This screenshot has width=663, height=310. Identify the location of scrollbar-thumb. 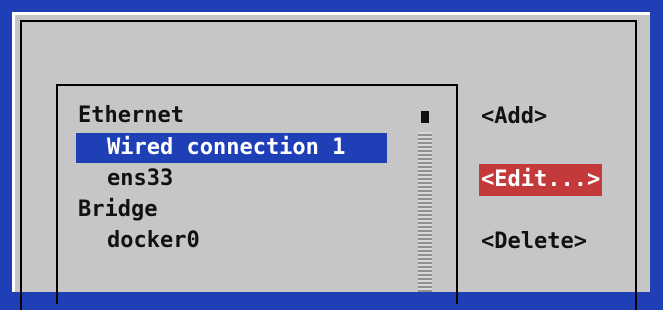
(425, 117).